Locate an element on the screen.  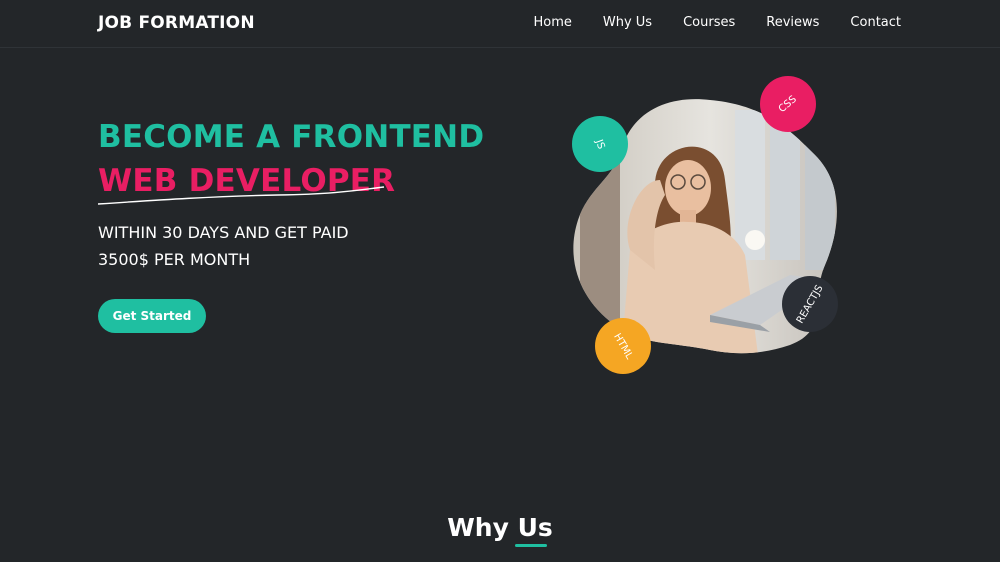
js-badge: JS is located at coordinates (600, 144).